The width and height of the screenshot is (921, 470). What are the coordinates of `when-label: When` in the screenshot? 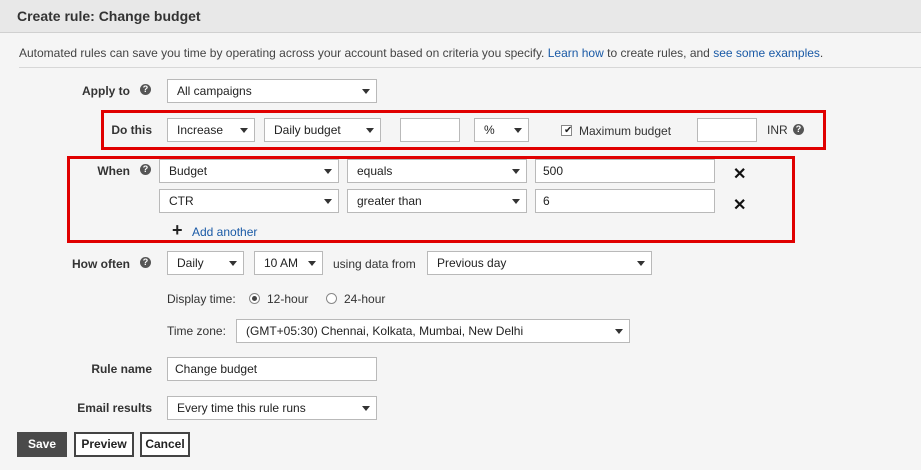 It's located at (113, 171).